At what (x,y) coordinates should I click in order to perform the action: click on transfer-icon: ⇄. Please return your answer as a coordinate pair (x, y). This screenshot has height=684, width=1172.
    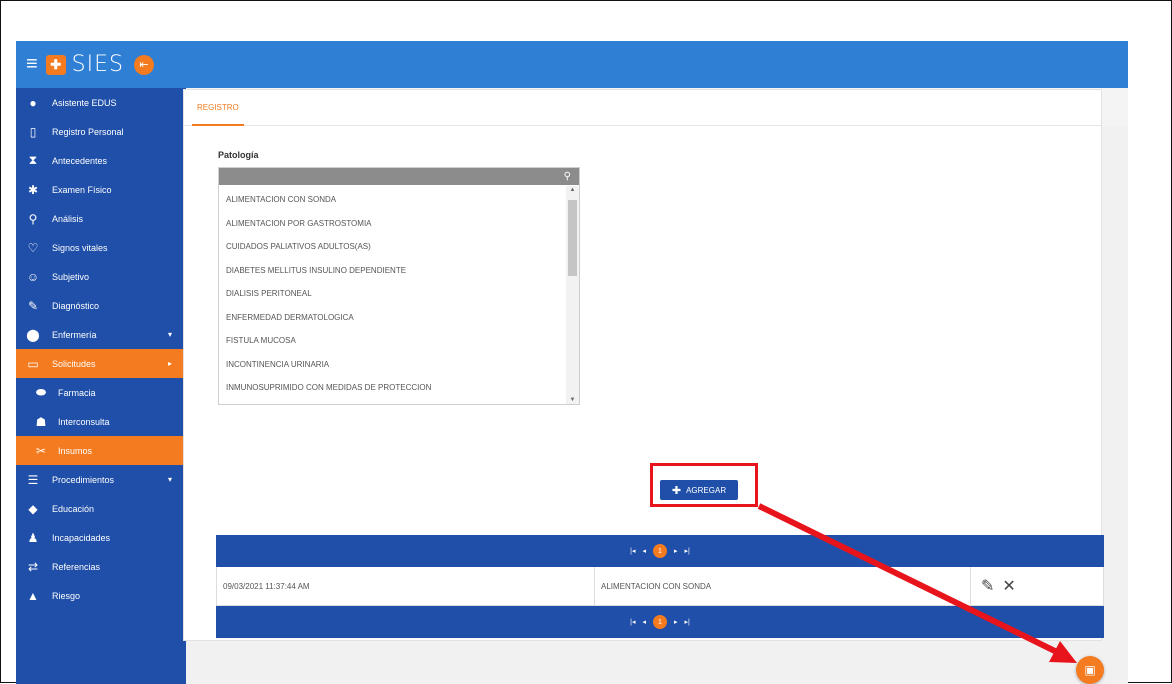
    Looking at the image, I should click on (33, 566).